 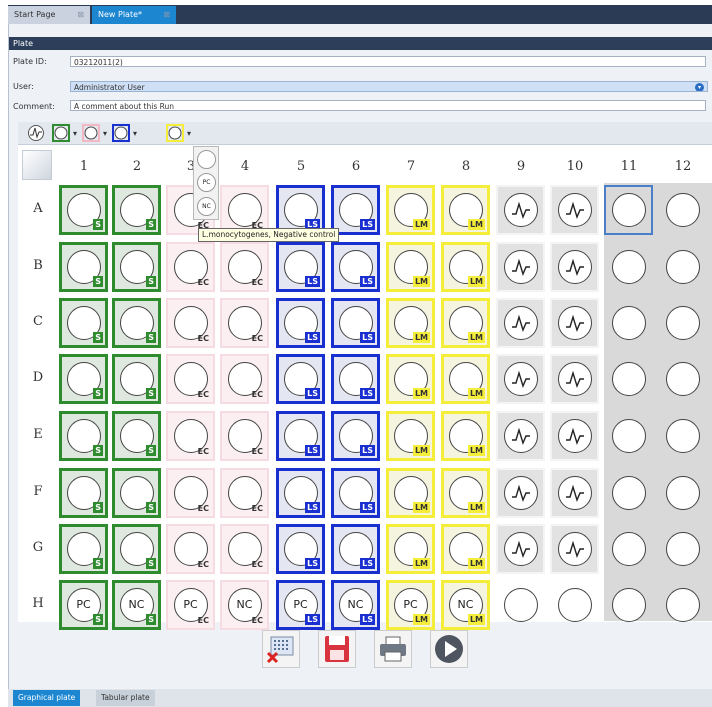 I want to click on well-D5: LS, so click(x=300, y=379).